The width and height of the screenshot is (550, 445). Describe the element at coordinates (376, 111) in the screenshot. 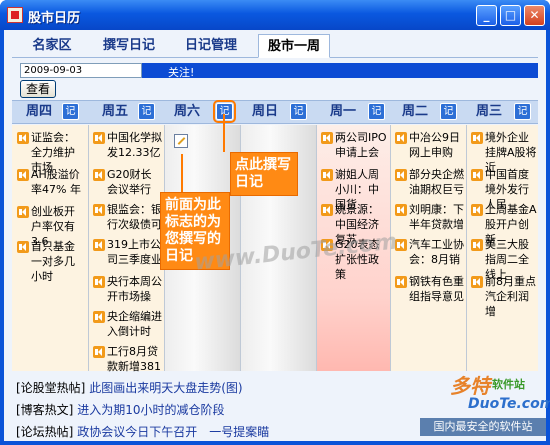

I see `note-icon-mon: 记` at that location.